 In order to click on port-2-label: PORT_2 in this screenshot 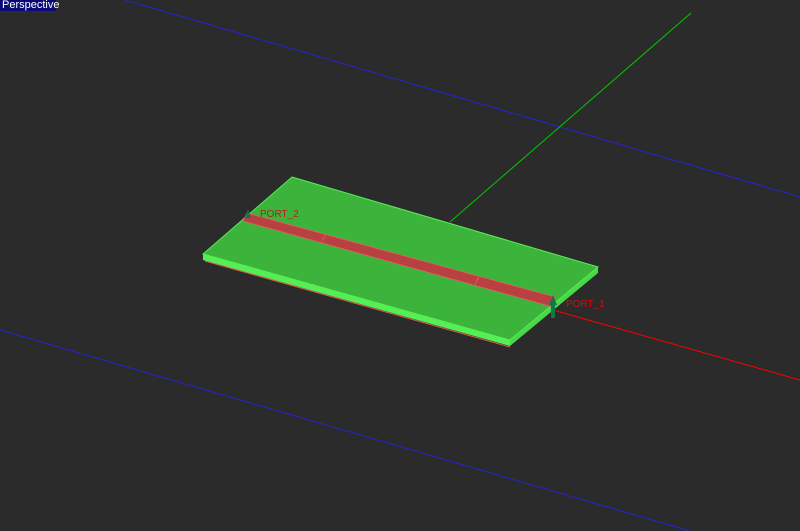, I will do `click(279, 214)`.